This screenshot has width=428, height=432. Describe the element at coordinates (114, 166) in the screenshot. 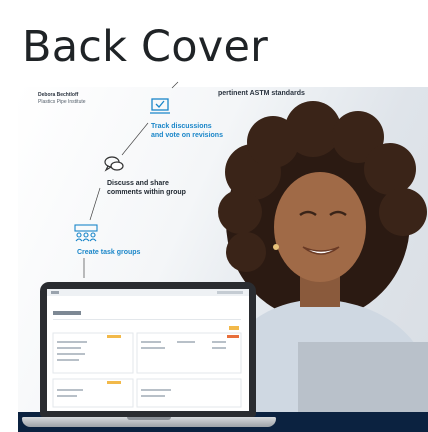

I see `chat-bubbles-icon` at that location.